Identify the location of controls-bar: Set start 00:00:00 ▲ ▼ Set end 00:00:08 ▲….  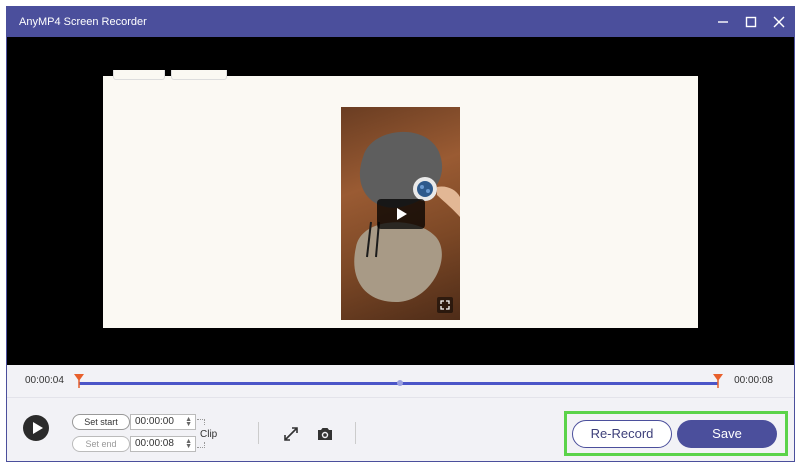
(400, 429).